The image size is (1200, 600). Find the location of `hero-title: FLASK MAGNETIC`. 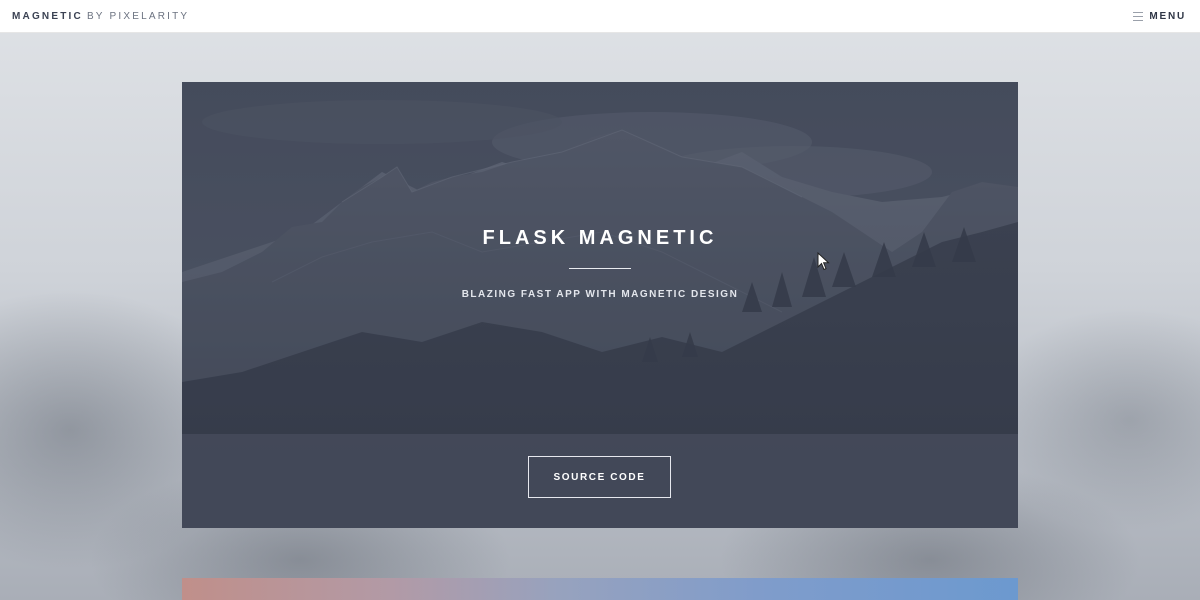

hero-title: FLASK MAGNETIC is located at coordinates (600, 238).